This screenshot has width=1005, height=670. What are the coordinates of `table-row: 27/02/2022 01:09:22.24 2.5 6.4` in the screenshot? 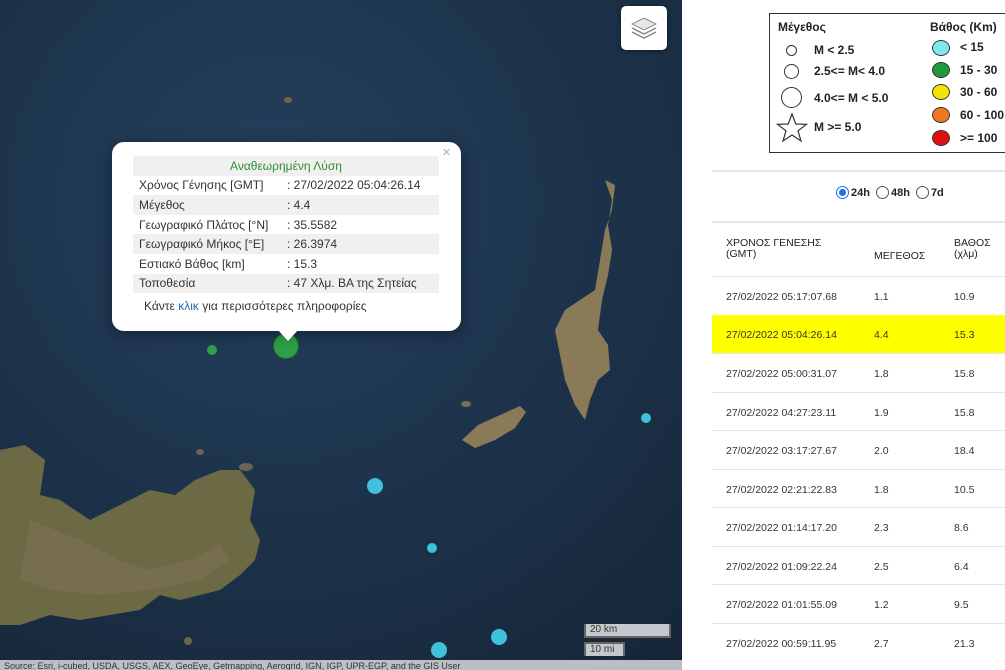 It's located at (858, 565).